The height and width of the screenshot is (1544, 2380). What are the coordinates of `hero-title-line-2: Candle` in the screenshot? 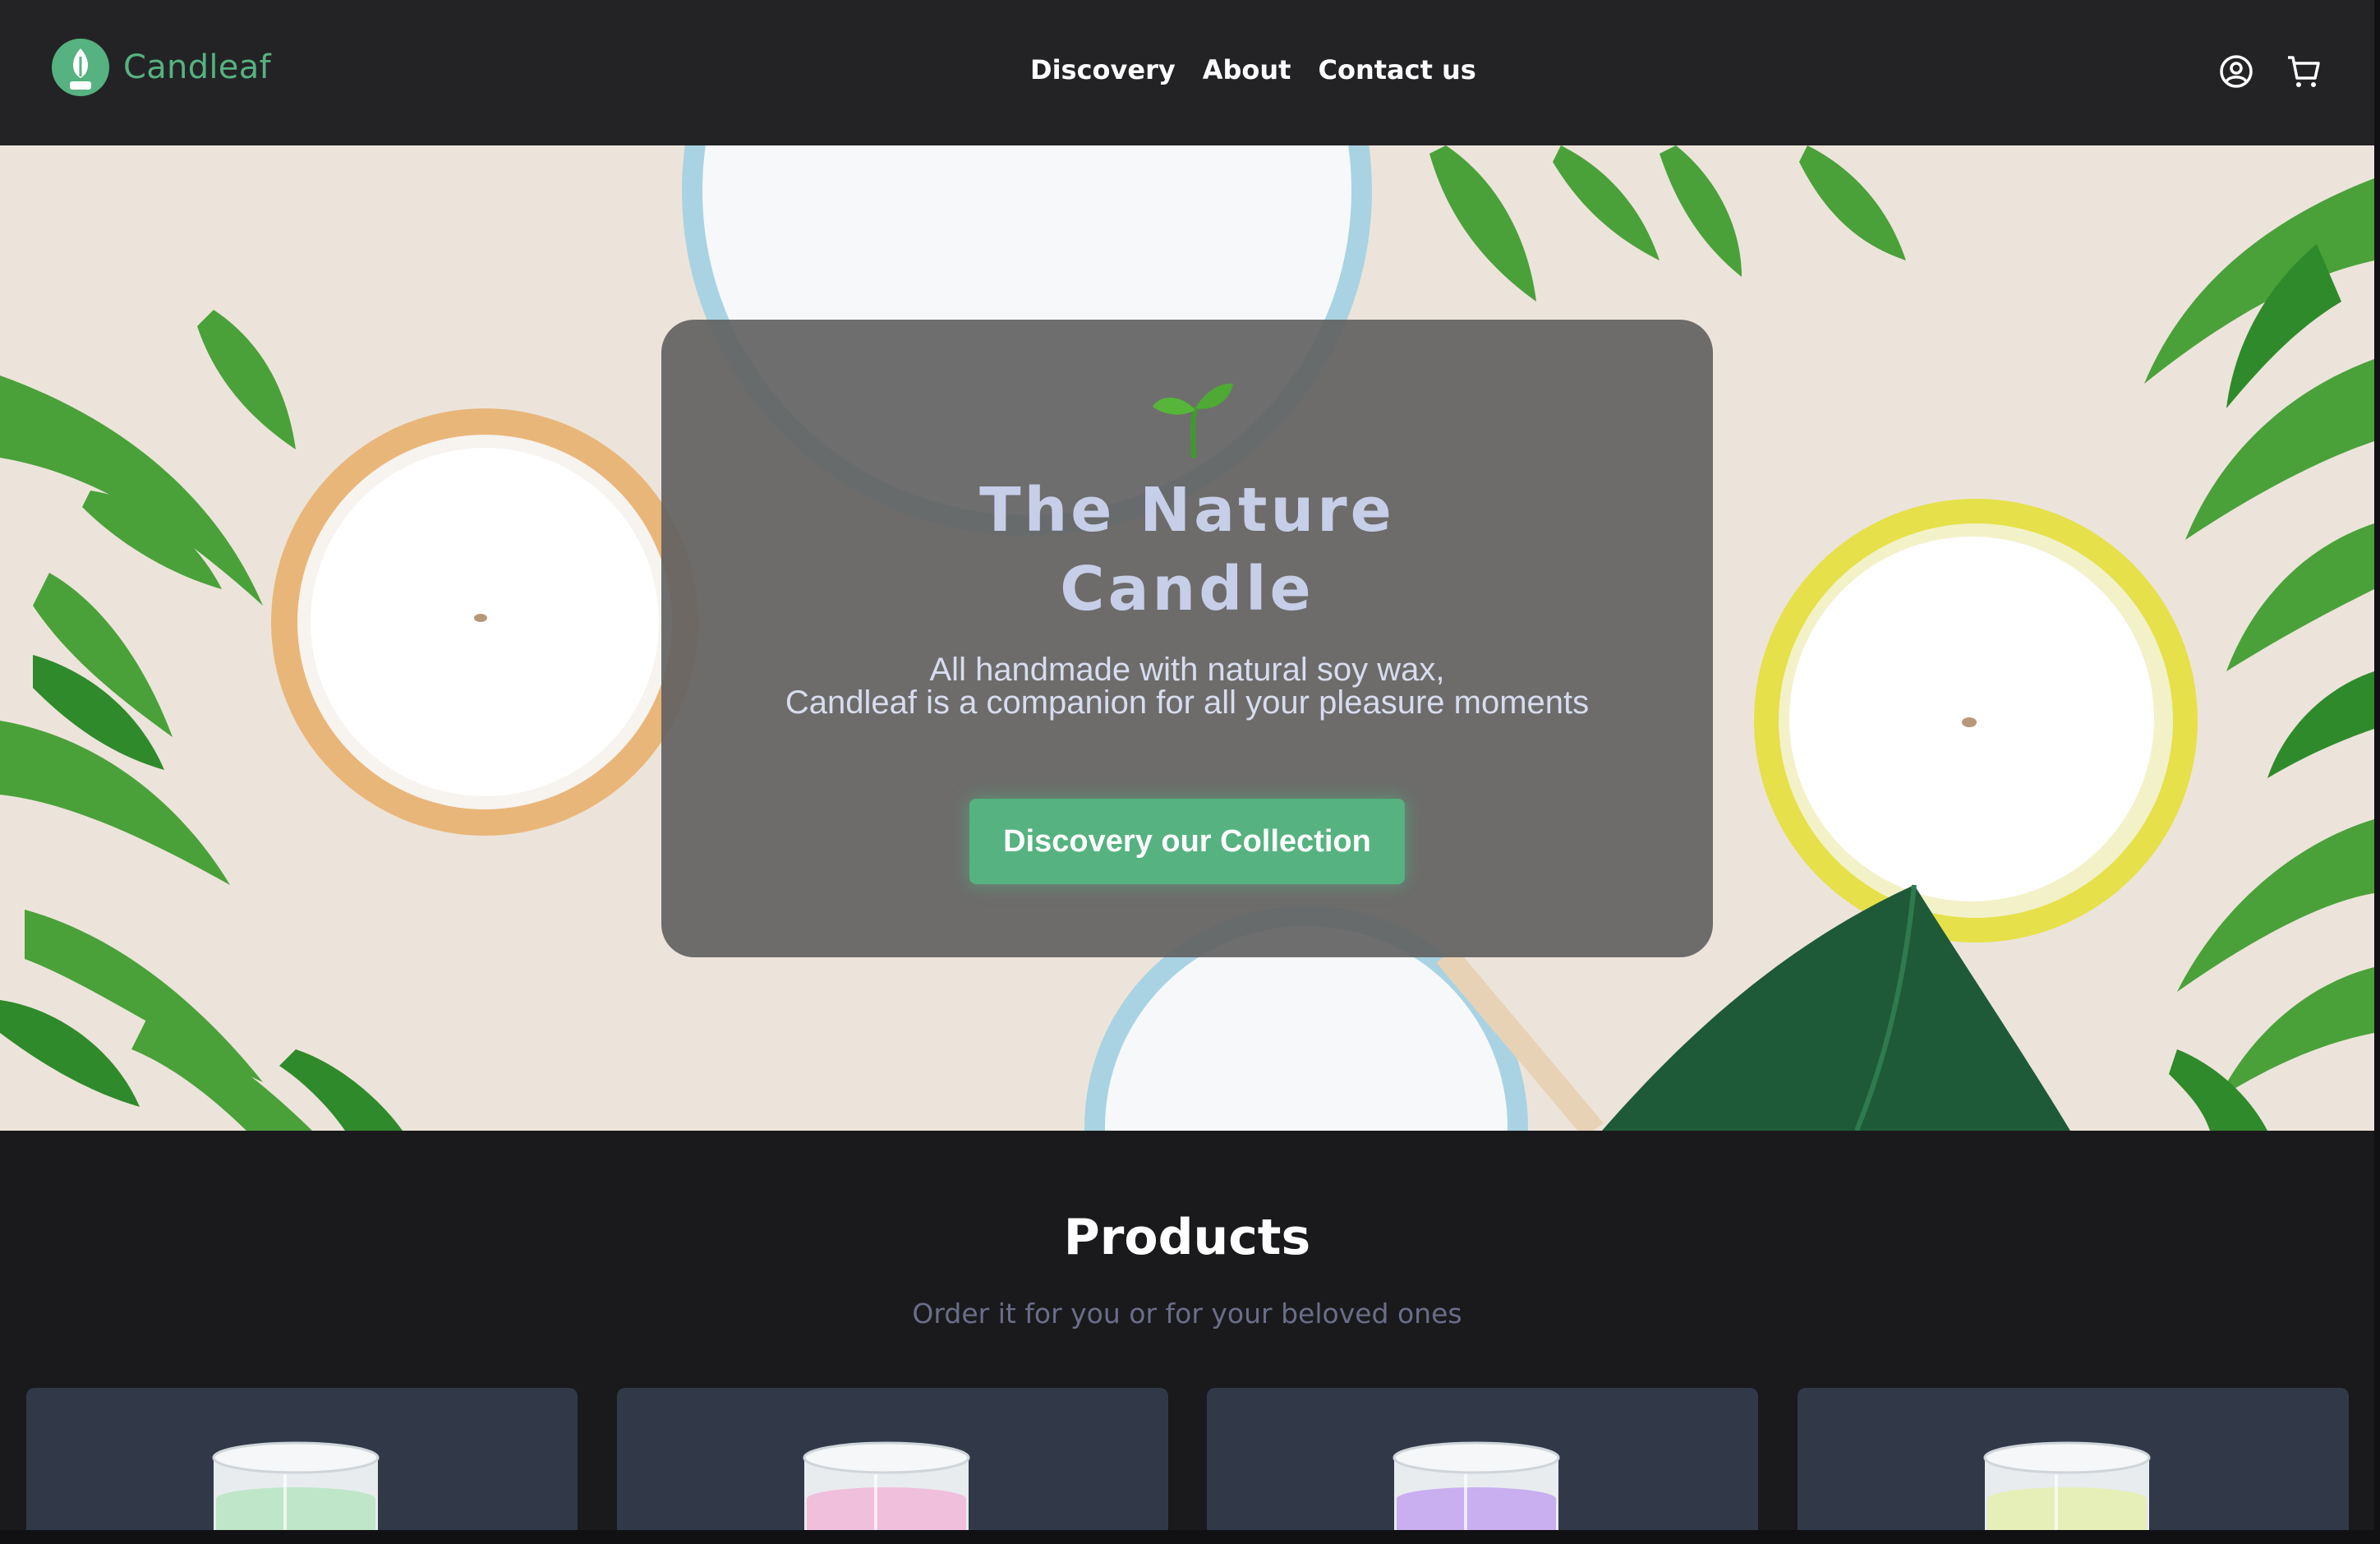 It's located at (1187, 590).